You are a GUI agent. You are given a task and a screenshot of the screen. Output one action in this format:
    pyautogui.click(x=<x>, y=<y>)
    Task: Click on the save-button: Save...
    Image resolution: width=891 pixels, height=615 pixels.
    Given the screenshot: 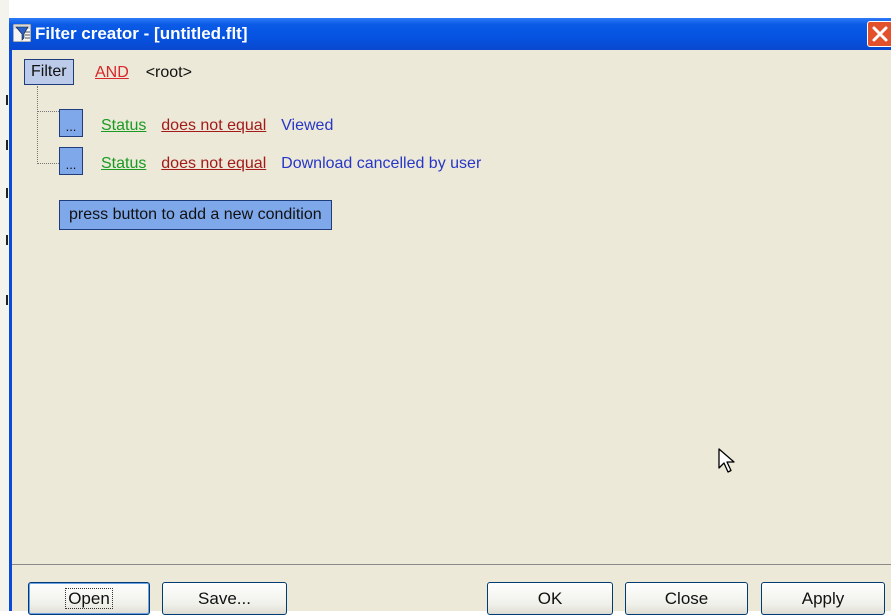 What is the action you would take?
    pyautogui.click(x=224, y=598)
    